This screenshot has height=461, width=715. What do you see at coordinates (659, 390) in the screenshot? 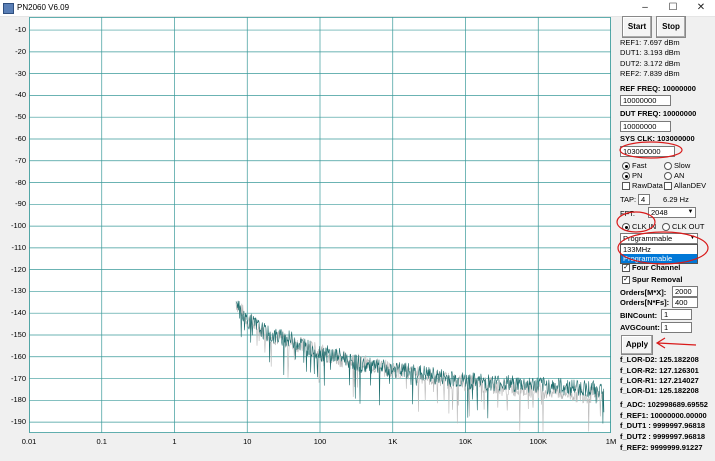
I see `f-lor-d1: f_LOR-D1: 125.182208` at bounding box center [659, 390].